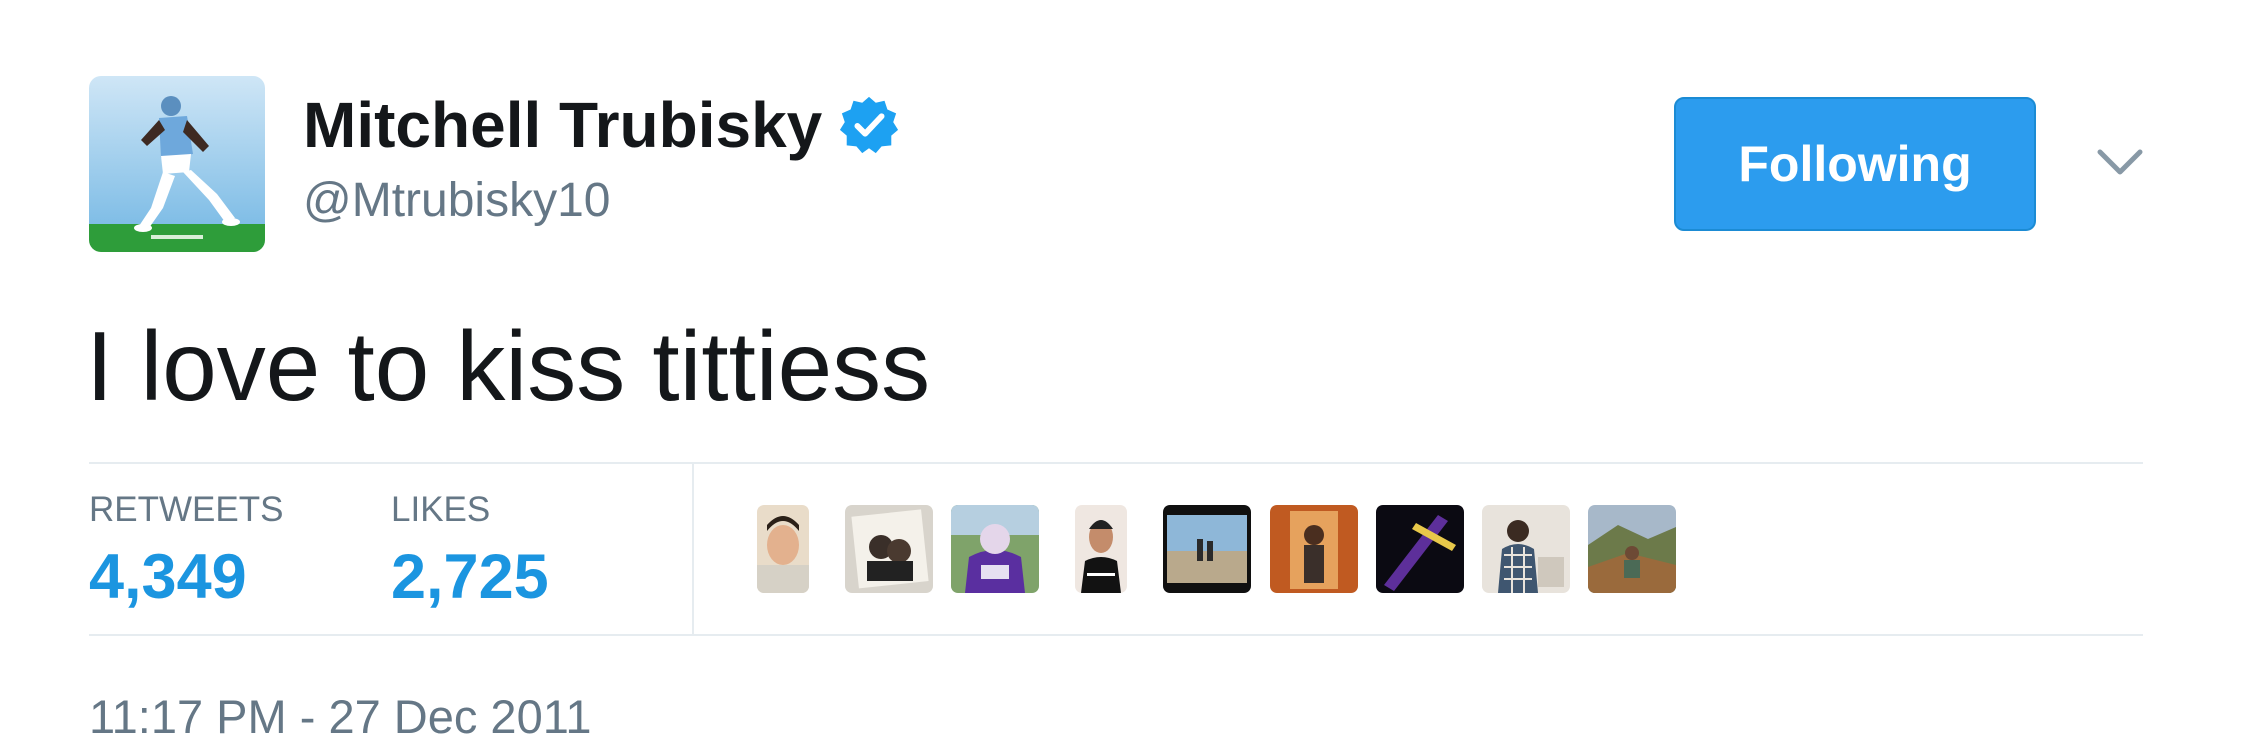 This screenshot has height=750, width=2251. I want to click on verified-badge-icon, so click(869, 125).